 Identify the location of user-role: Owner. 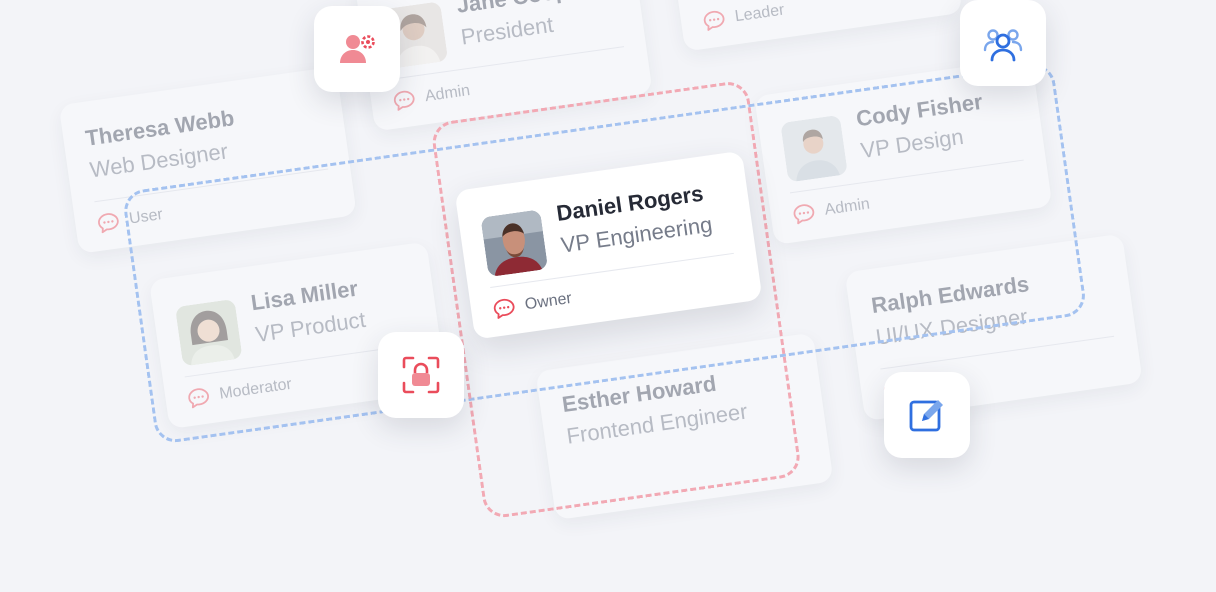
(548, 302).